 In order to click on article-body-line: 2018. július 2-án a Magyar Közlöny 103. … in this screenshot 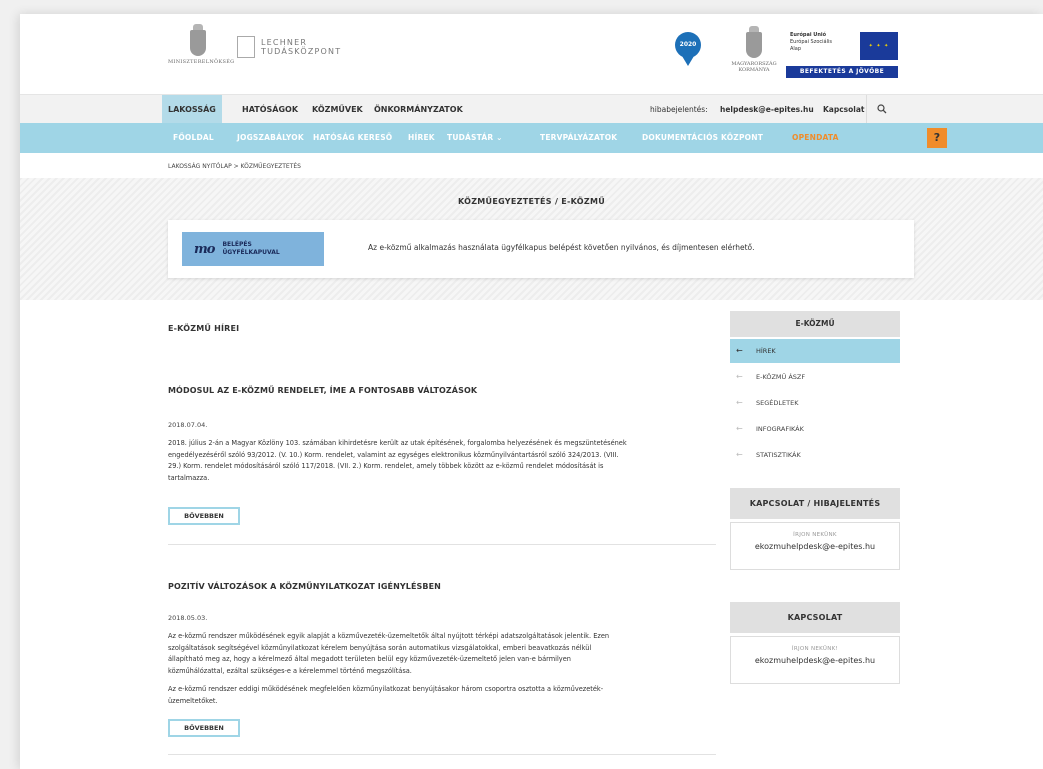, I will do `click(397, 443)`.